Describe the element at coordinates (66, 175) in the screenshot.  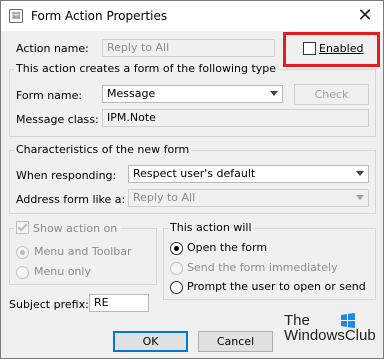
I see `when-responding-label: When responding:` at that location.